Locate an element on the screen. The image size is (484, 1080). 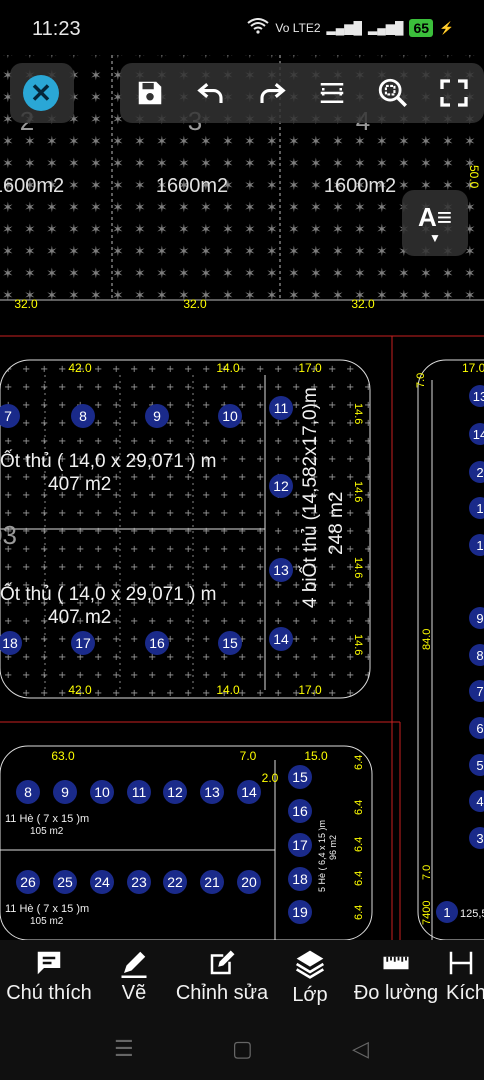
fit-width-button is located at coordinates (332, 93).